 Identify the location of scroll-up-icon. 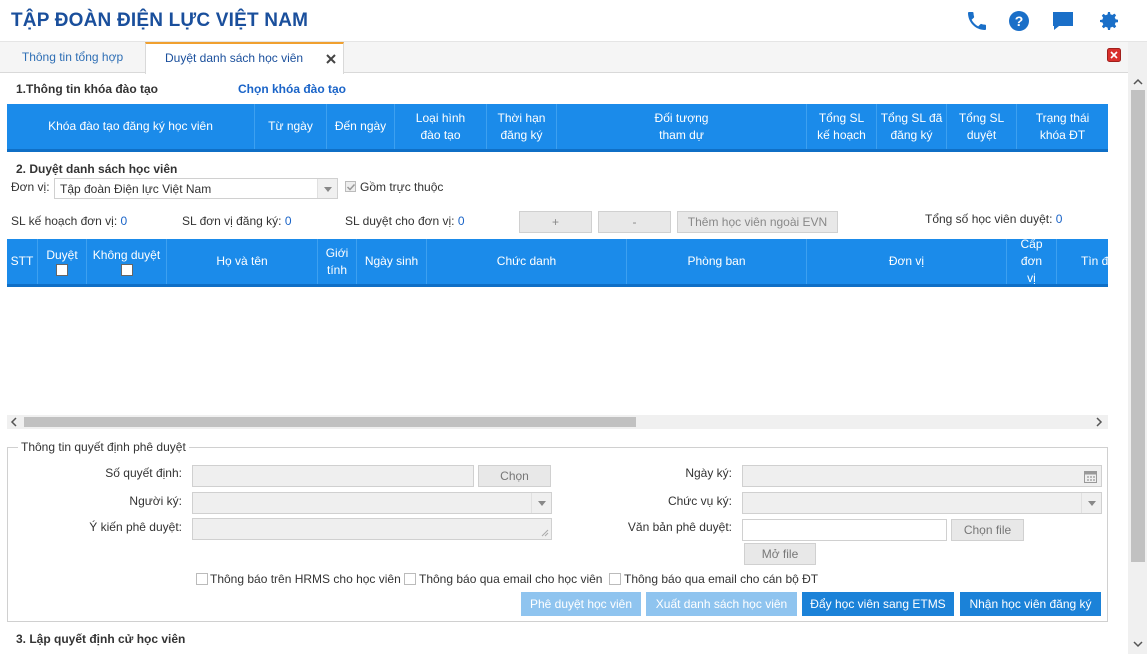
(1138, 82).